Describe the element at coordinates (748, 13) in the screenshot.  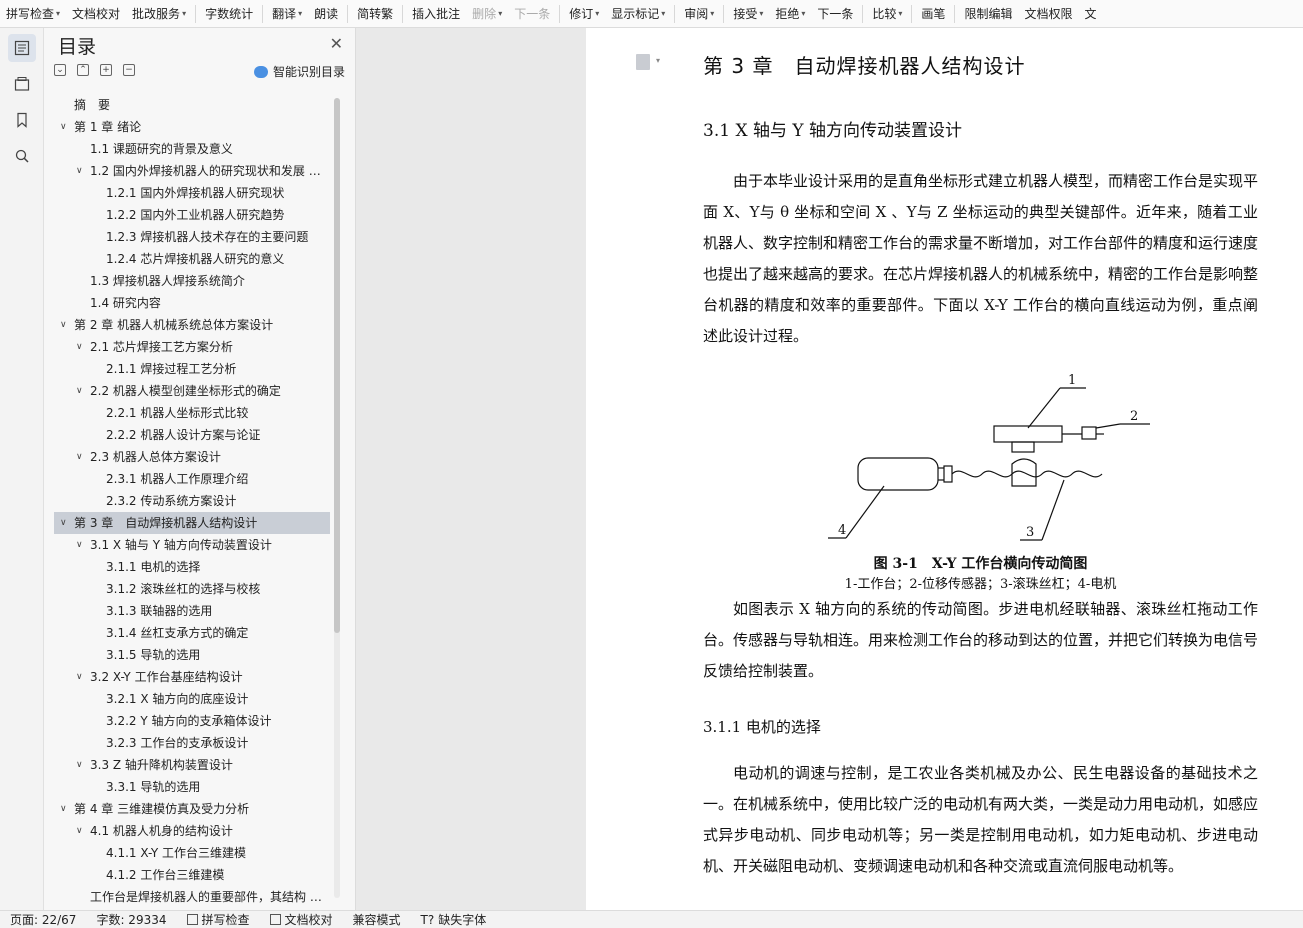
I see `ribbon-button-13: 接受 ▾` at that location.